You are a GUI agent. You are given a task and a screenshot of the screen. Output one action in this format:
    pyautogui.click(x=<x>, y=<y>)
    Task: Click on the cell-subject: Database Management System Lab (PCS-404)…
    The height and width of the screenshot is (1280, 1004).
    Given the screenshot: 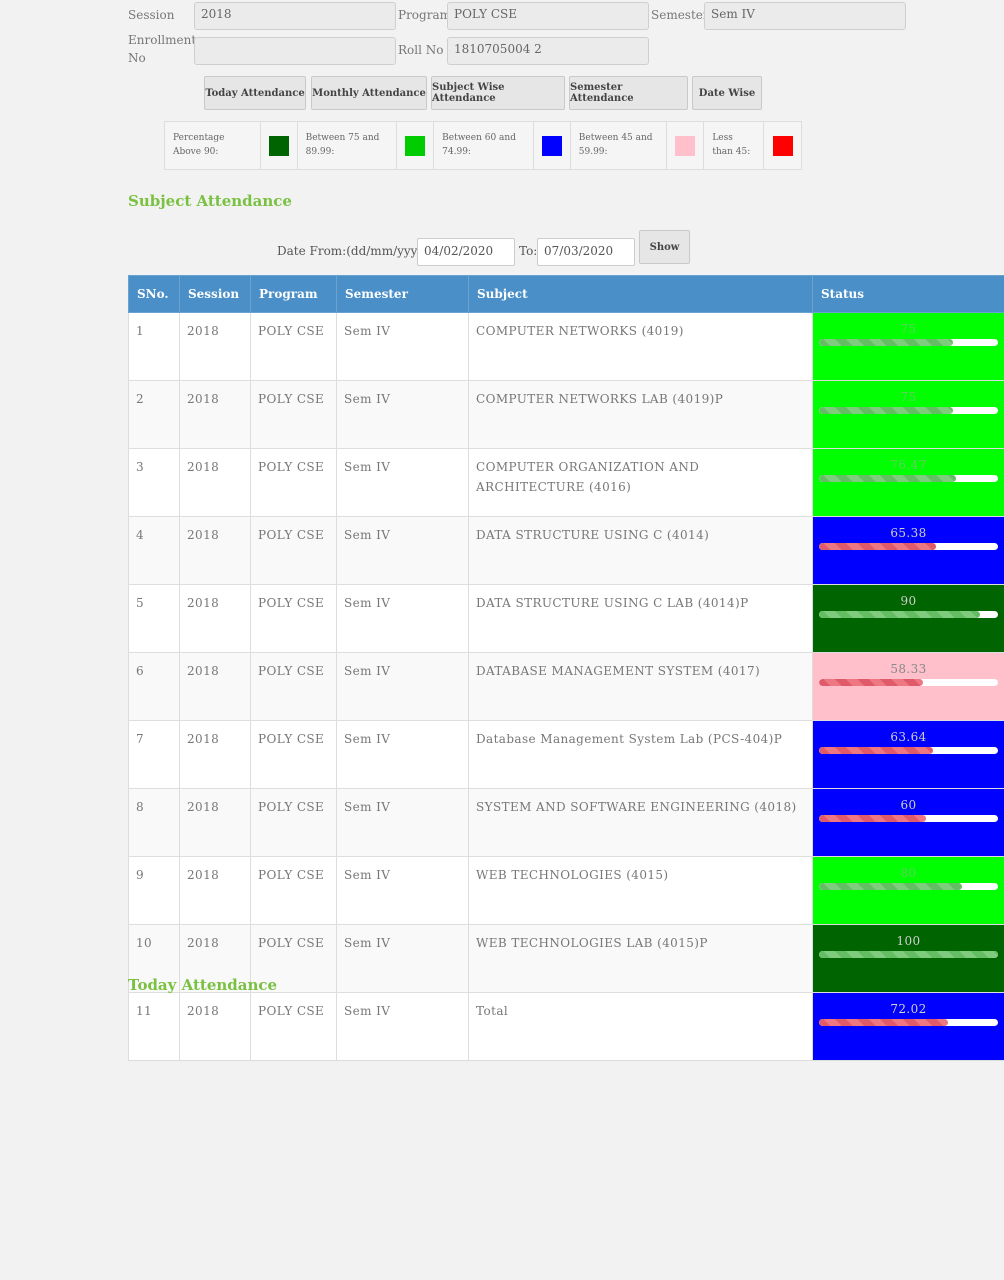 What is the action you would take?
    pyautogui.click(x=640, y=754)
    